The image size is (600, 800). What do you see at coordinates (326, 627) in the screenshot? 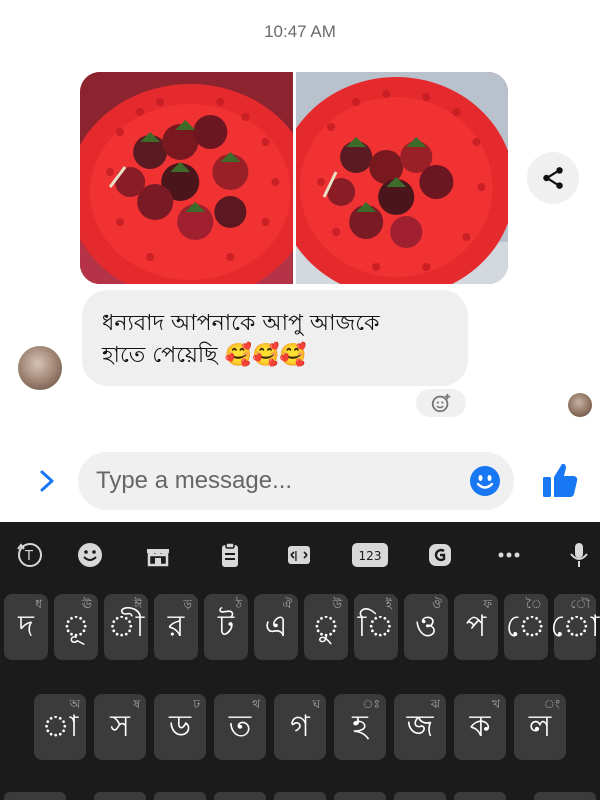
I see `key: উু` at bounding box center [326, 627].